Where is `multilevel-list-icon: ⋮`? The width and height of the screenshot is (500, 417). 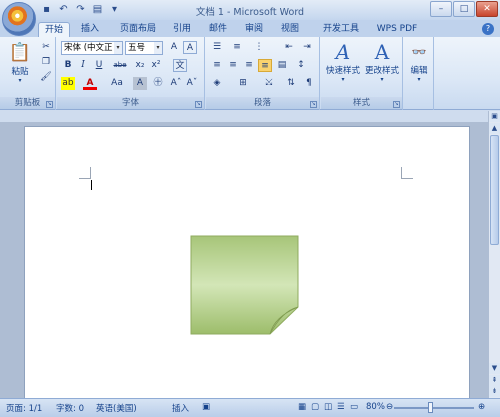 multilevel-list-icon: ⋮ is located at coordinates (259, 47).